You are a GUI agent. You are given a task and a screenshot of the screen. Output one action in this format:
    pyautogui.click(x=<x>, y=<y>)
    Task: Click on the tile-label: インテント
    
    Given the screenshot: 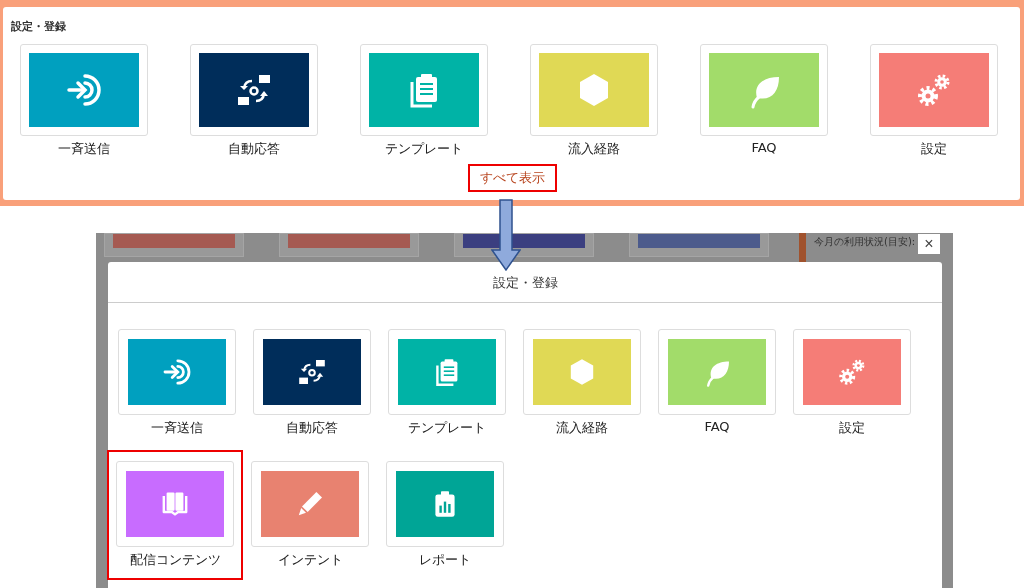 What is the action you would take?
    pyautogui.click(x=310, y=560)
    